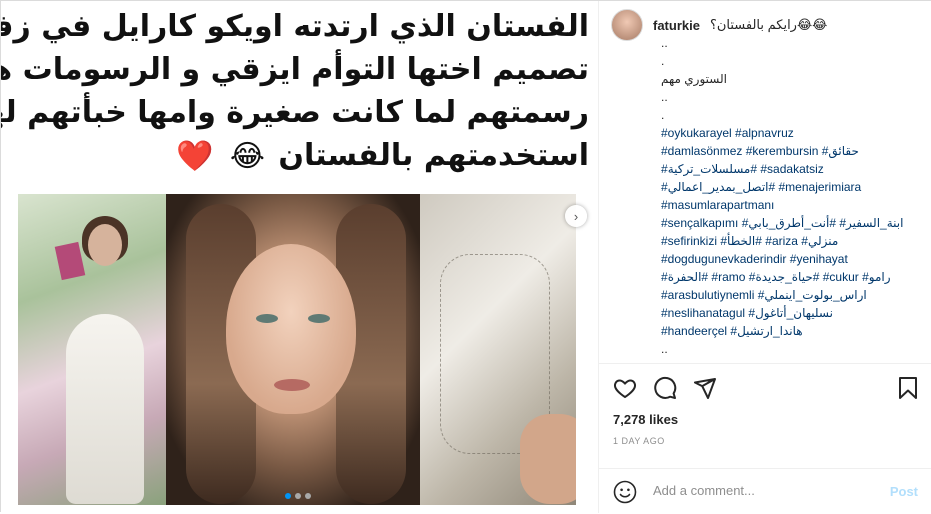 This screenshot has height=514, width=931. Describe the element at coordinates (904, 491) in the screenshot. I see `post-comment-button: Post` at that location.